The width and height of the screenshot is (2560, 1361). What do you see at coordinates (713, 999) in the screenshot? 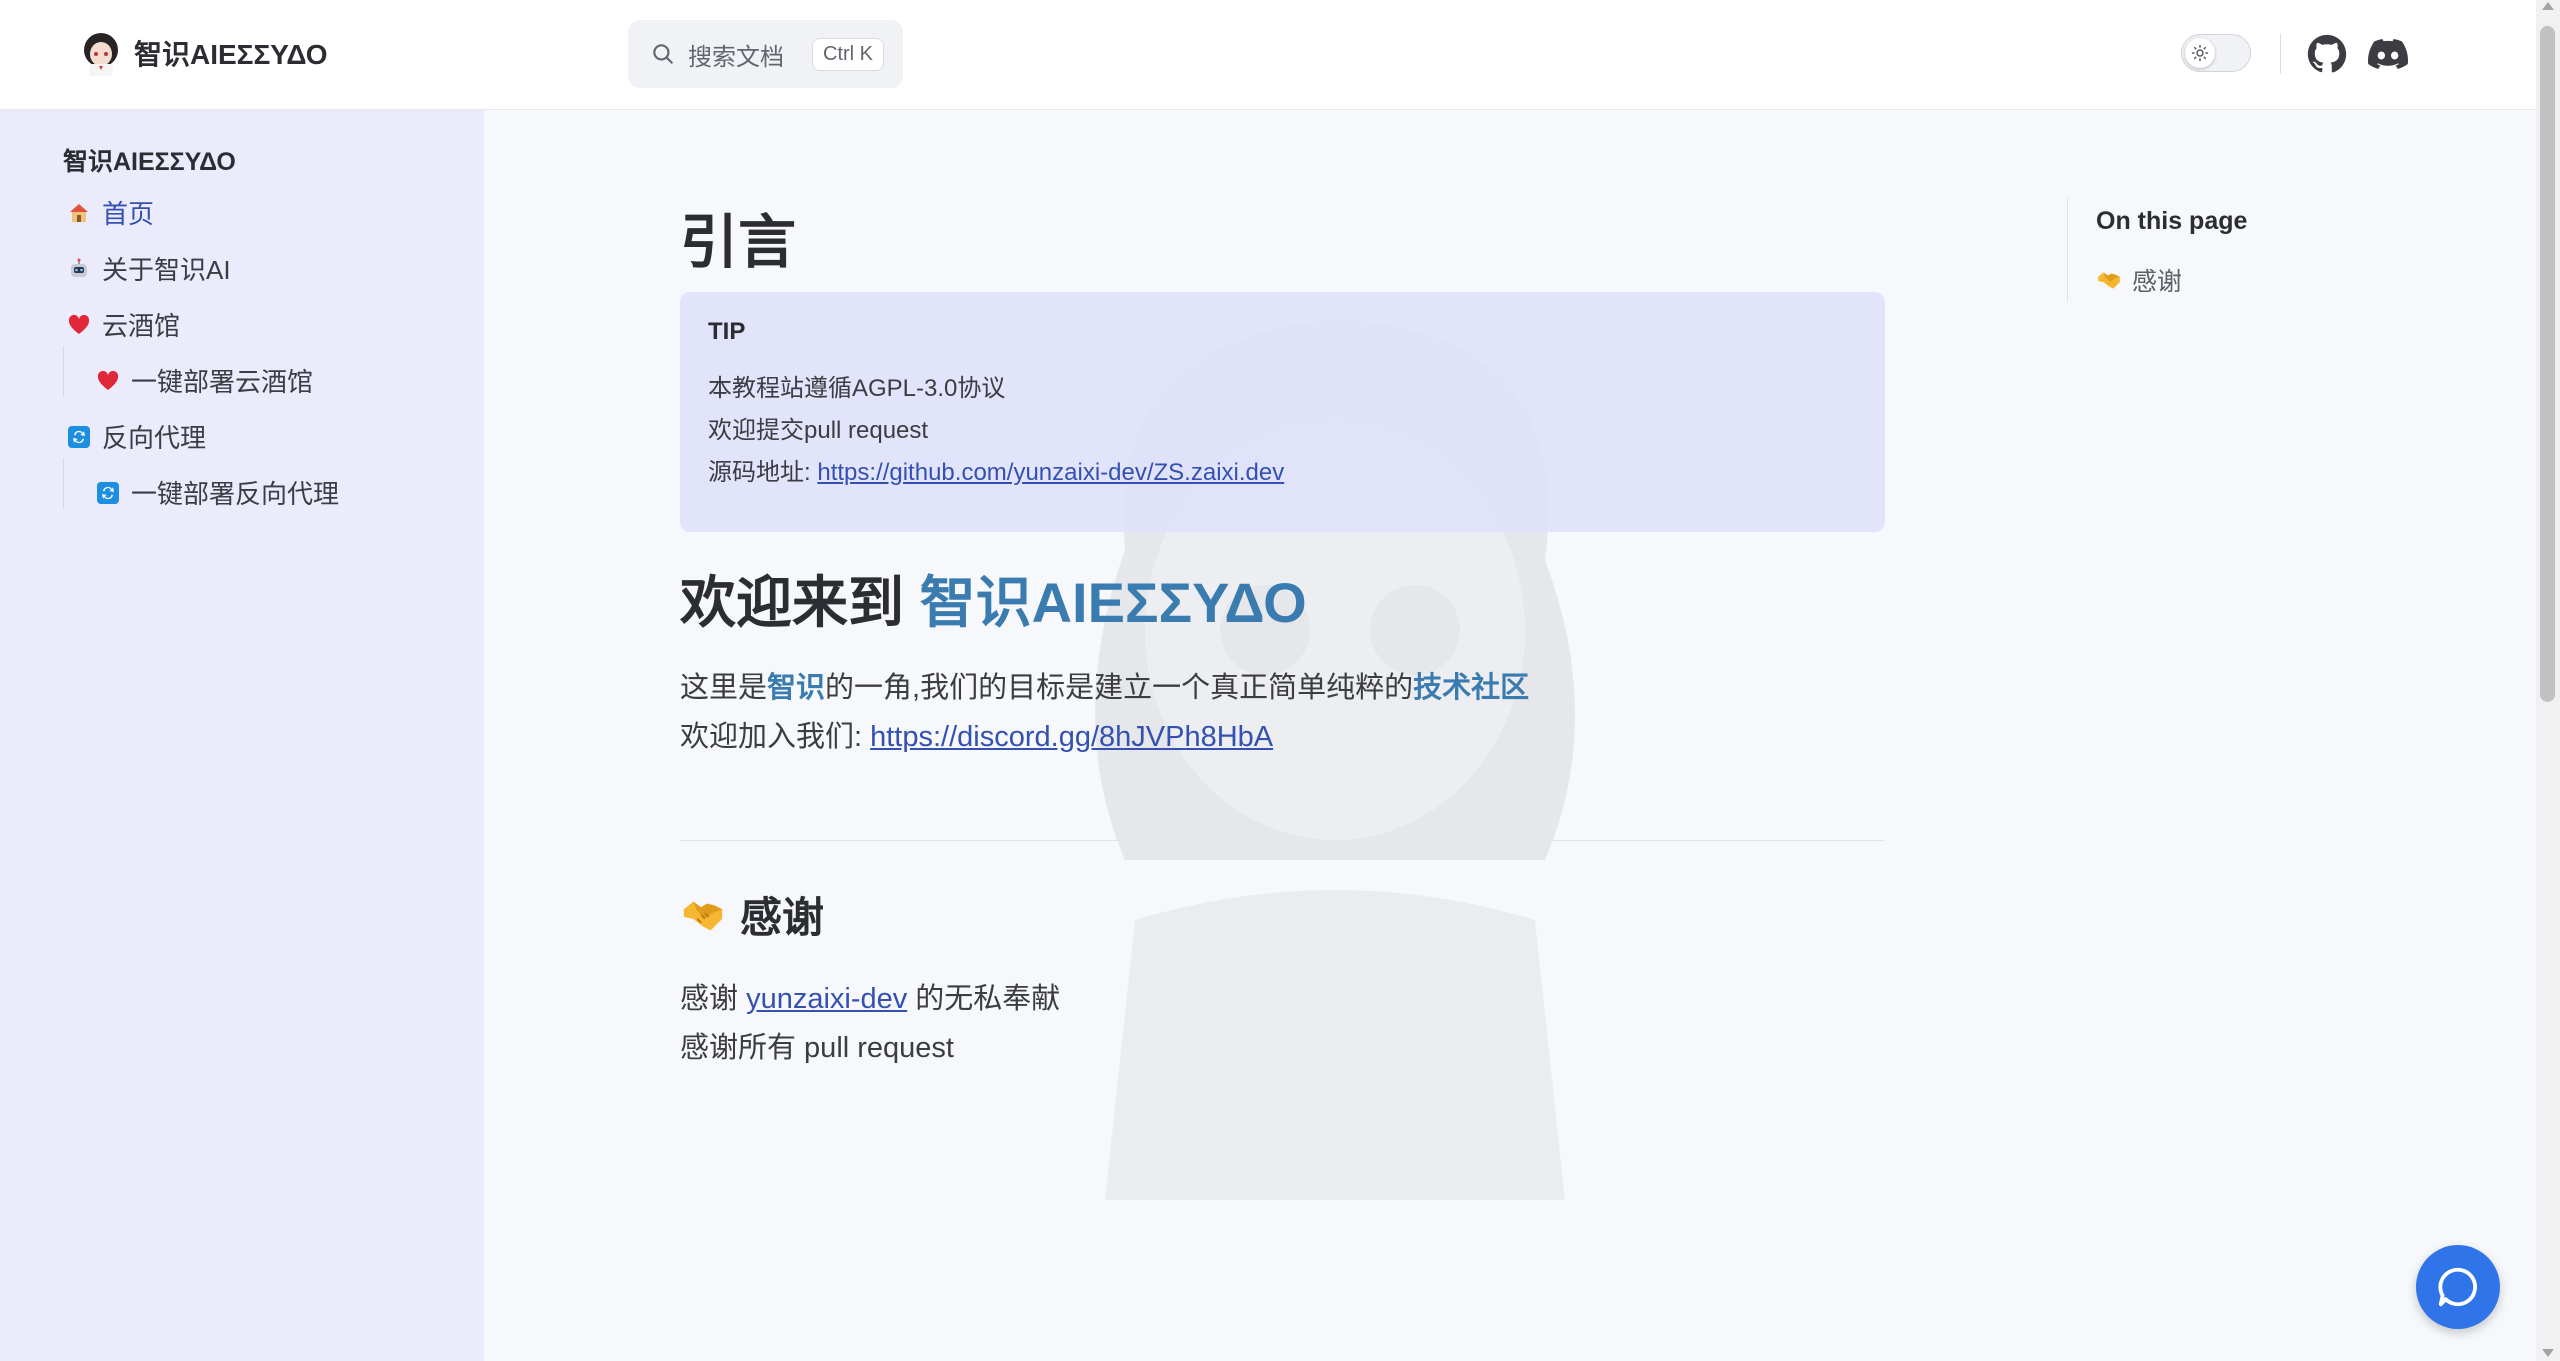
I see `thanks-prefix: 感谢` at bounding box center [713, 999].